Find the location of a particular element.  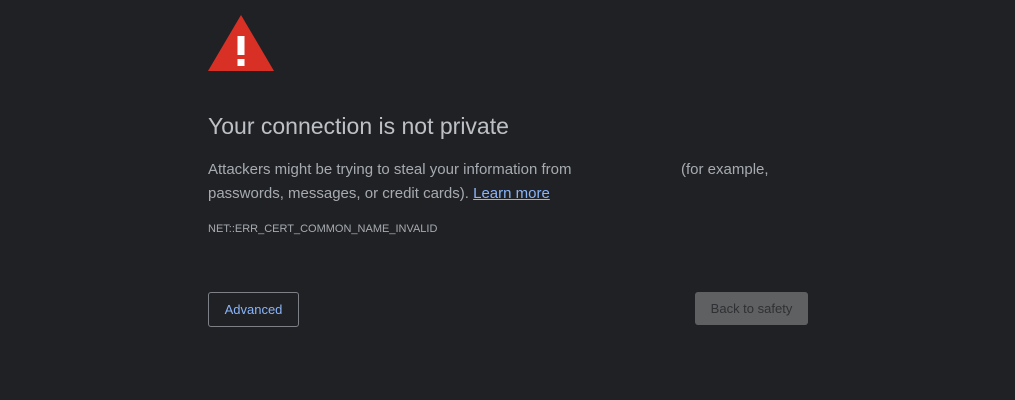

page-title: Your connection is not private is located at coordinates (358, 126).